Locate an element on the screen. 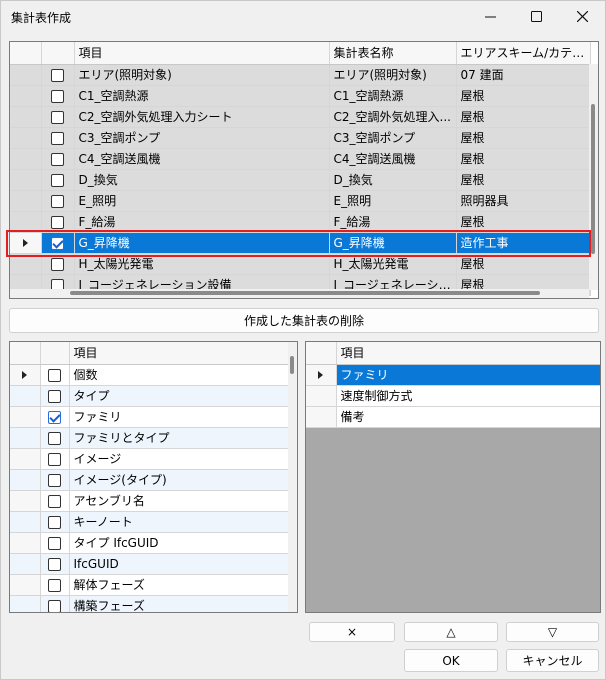 This screenshot has height=680, width=606. check-column-header is located at coordinates (55, 353).